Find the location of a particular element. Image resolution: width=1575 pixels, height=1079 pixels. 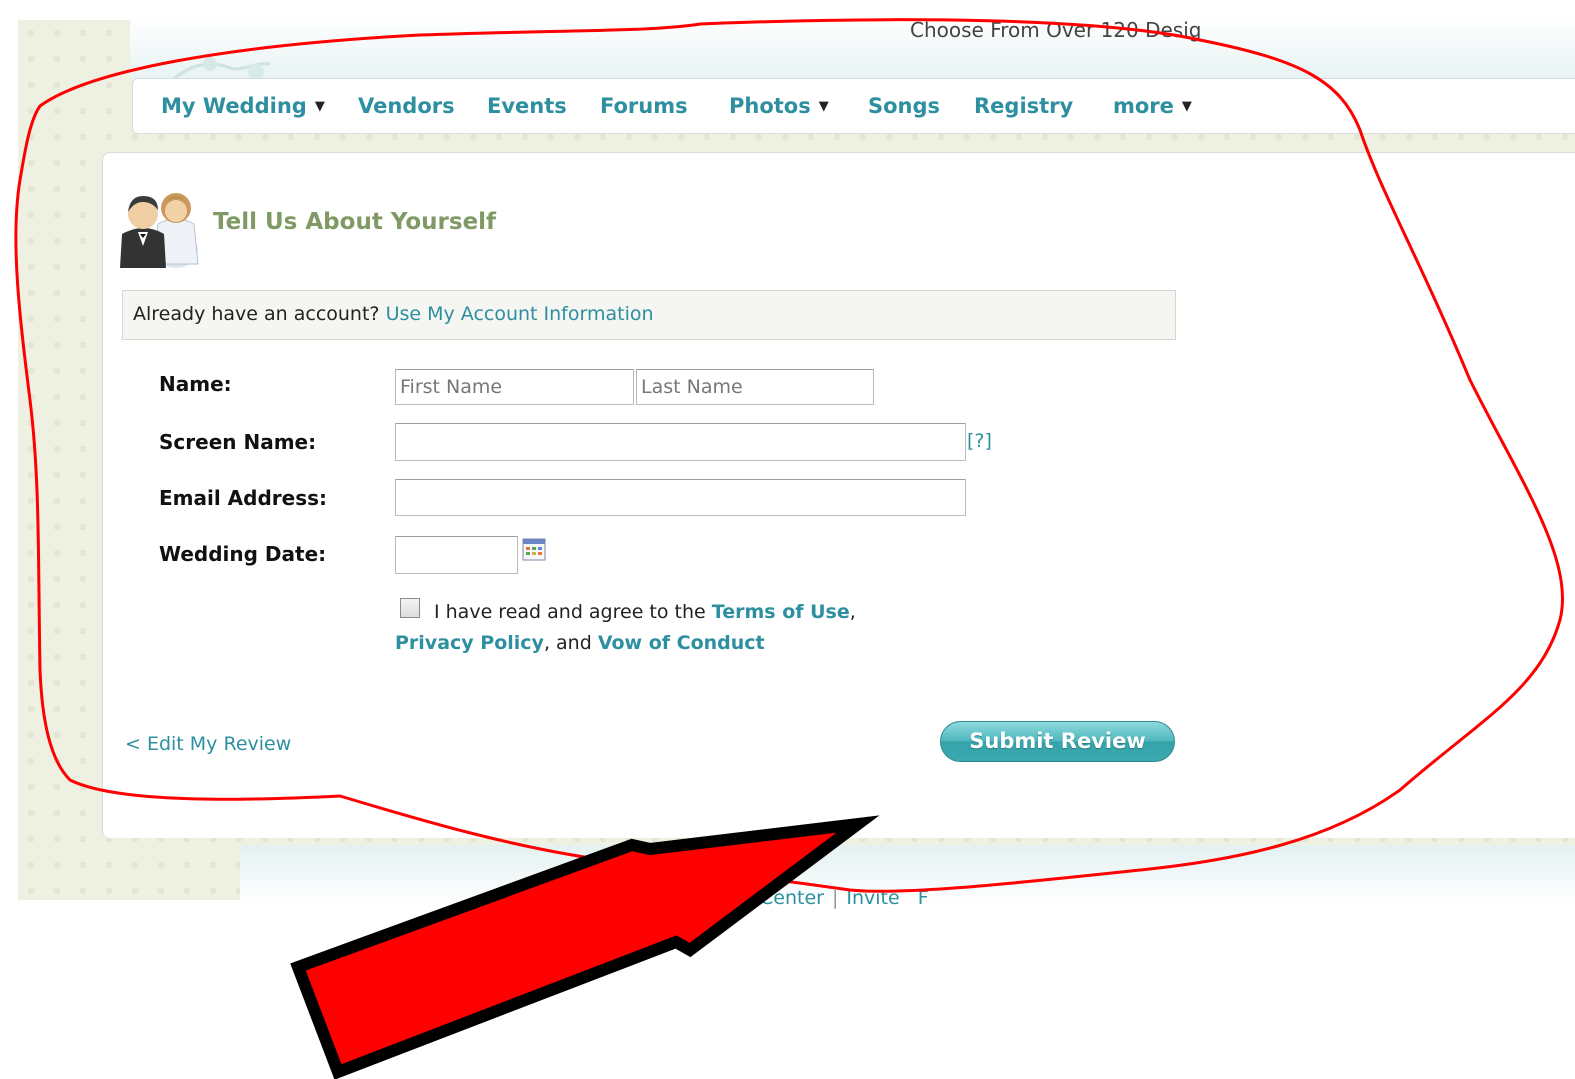

nav-my-wedding: My Wedding ▼ is located at coordinates (243, 106).